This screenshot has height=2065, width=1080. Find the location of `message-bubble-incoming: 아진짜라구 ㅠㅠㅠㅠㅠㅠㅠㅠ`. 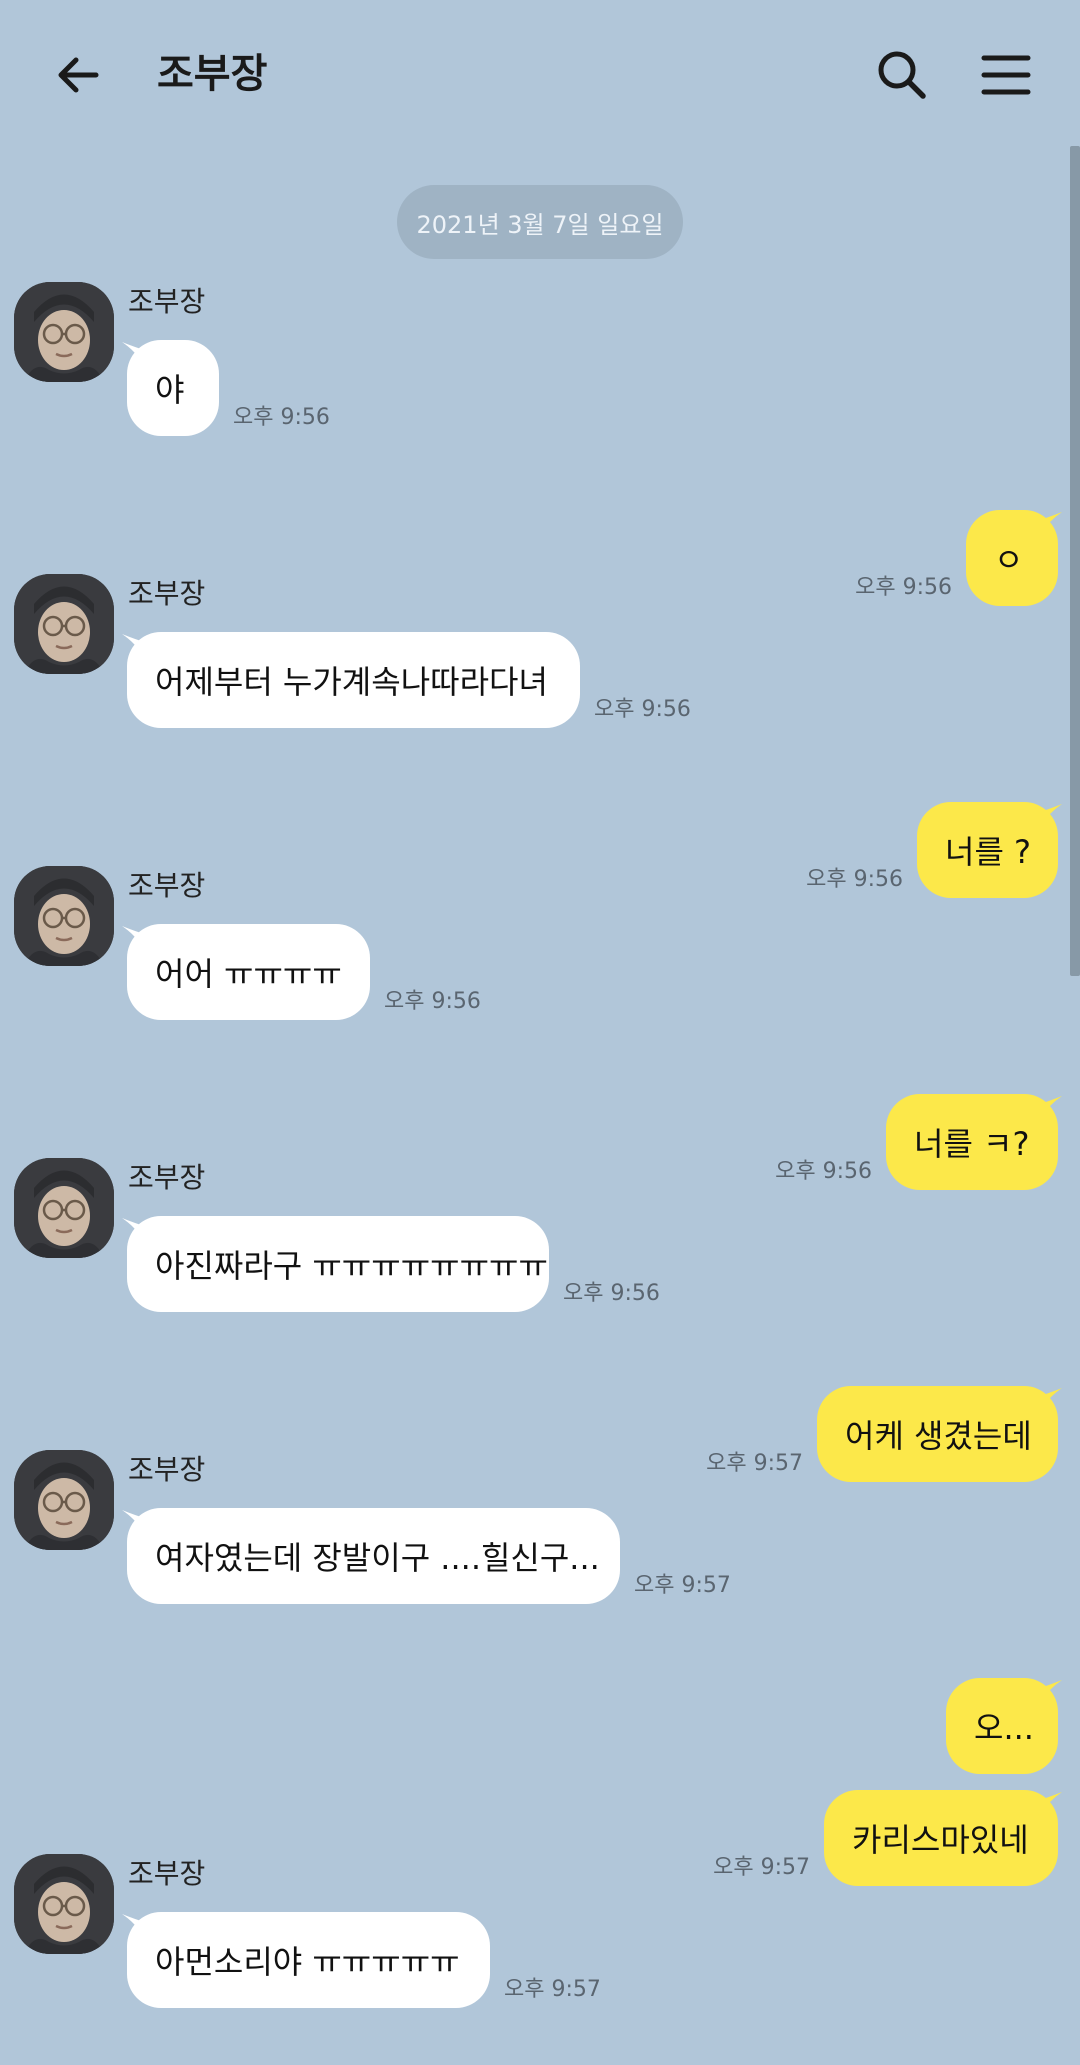

message-bubble-incoming: 아진짜라구 ㅠㅠㅠㅠㅠㅠㅠㅠ is located at coordinates (338, 1264).